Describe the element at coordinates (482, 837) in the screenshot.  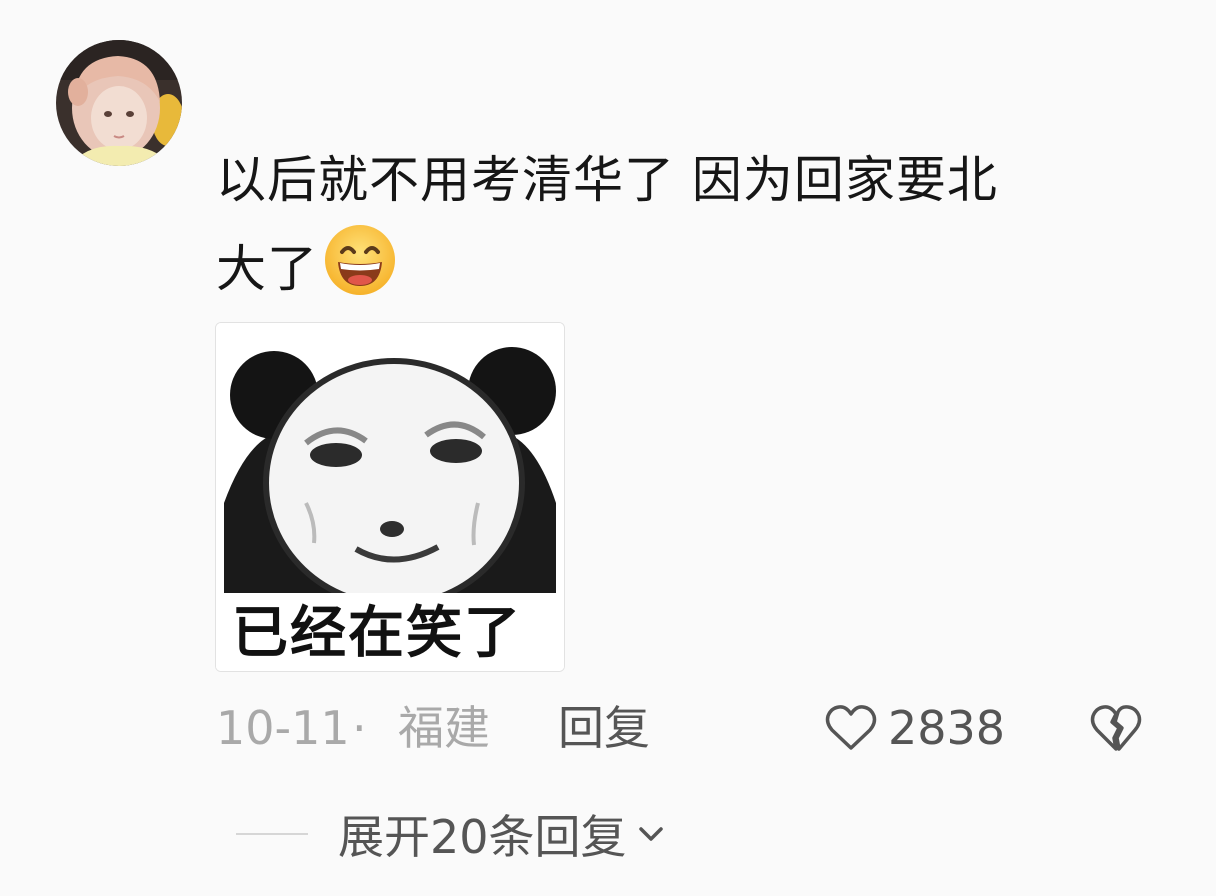
I see `expand-replies-label: 展开20条回复` at that location.